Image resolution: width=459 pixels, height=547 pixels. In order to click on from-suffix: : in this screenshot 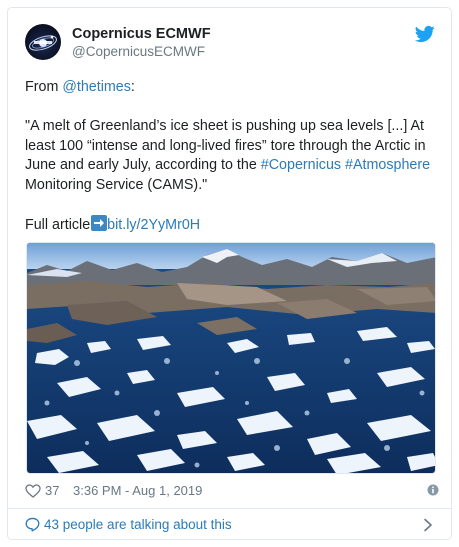, I will do `click(132, 87)`.